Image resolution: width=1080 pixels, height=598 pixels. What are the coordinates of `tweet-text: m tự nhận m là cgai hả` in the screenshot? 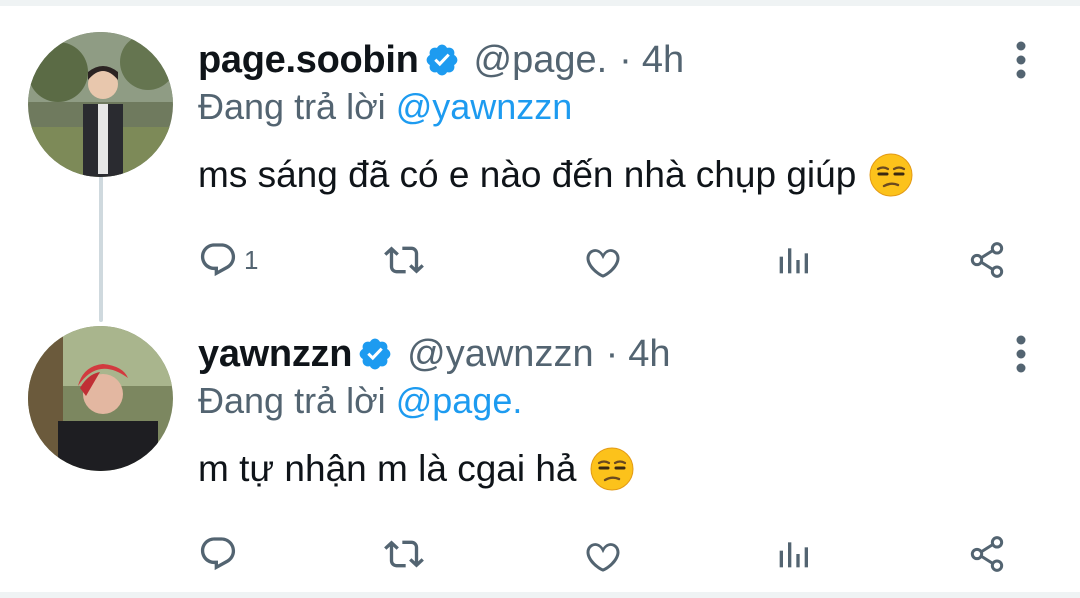 It's located at (416, 469).